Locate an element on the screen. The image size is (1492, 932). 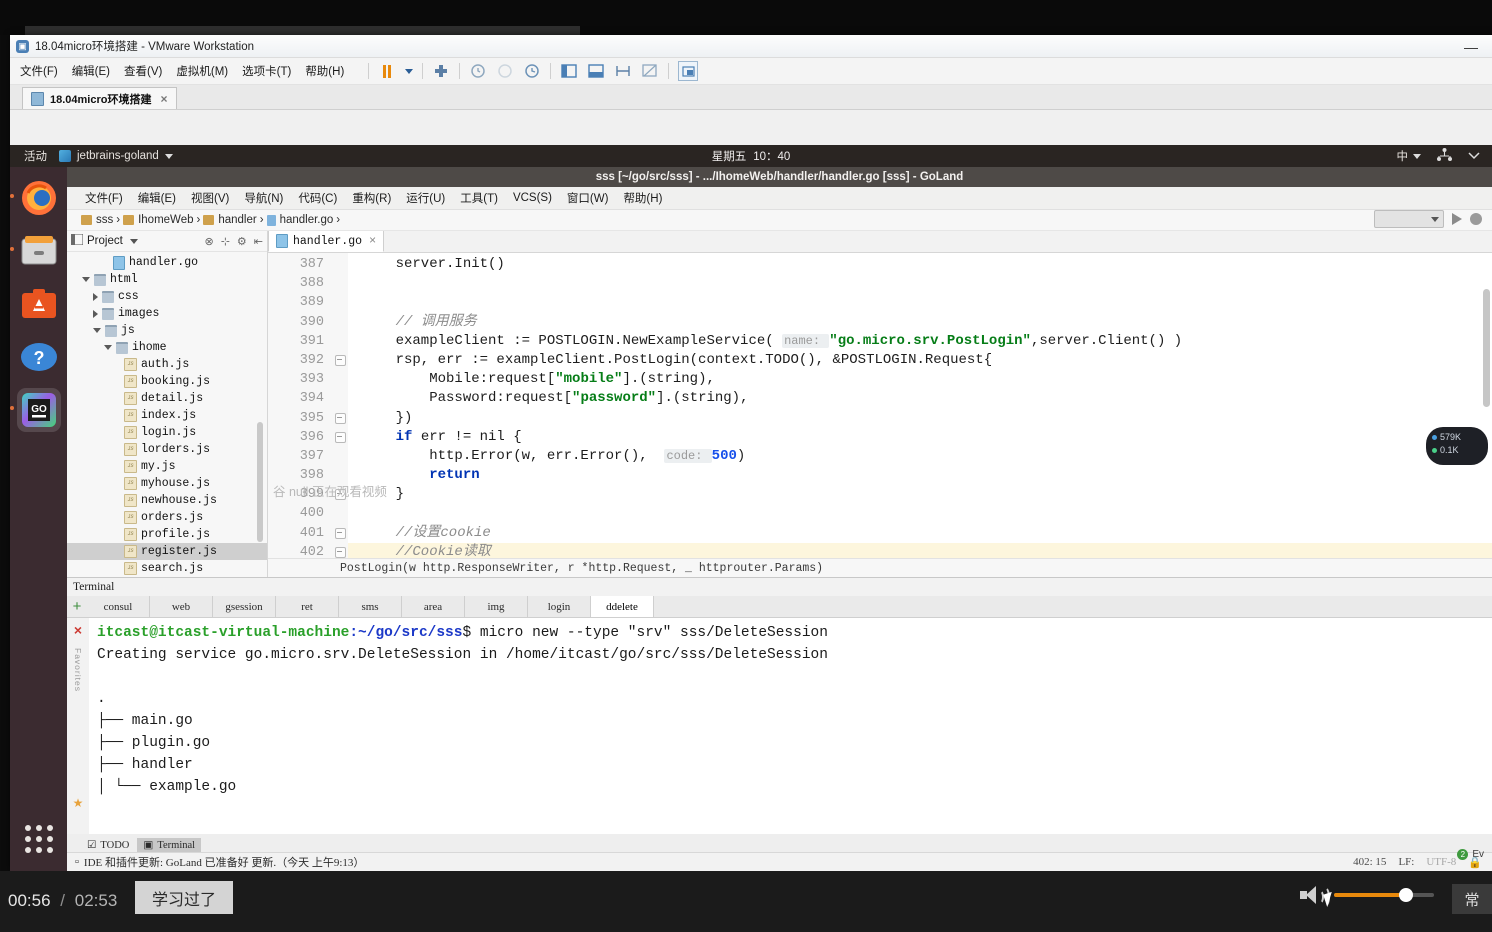
run-configuration-select is located at coordinates (1409, 219).